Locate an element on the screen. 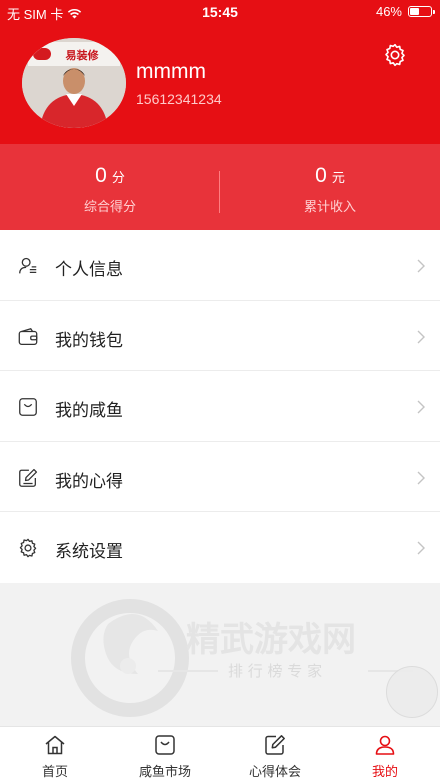  settings-gear-button is located at coordinates (395, 55).